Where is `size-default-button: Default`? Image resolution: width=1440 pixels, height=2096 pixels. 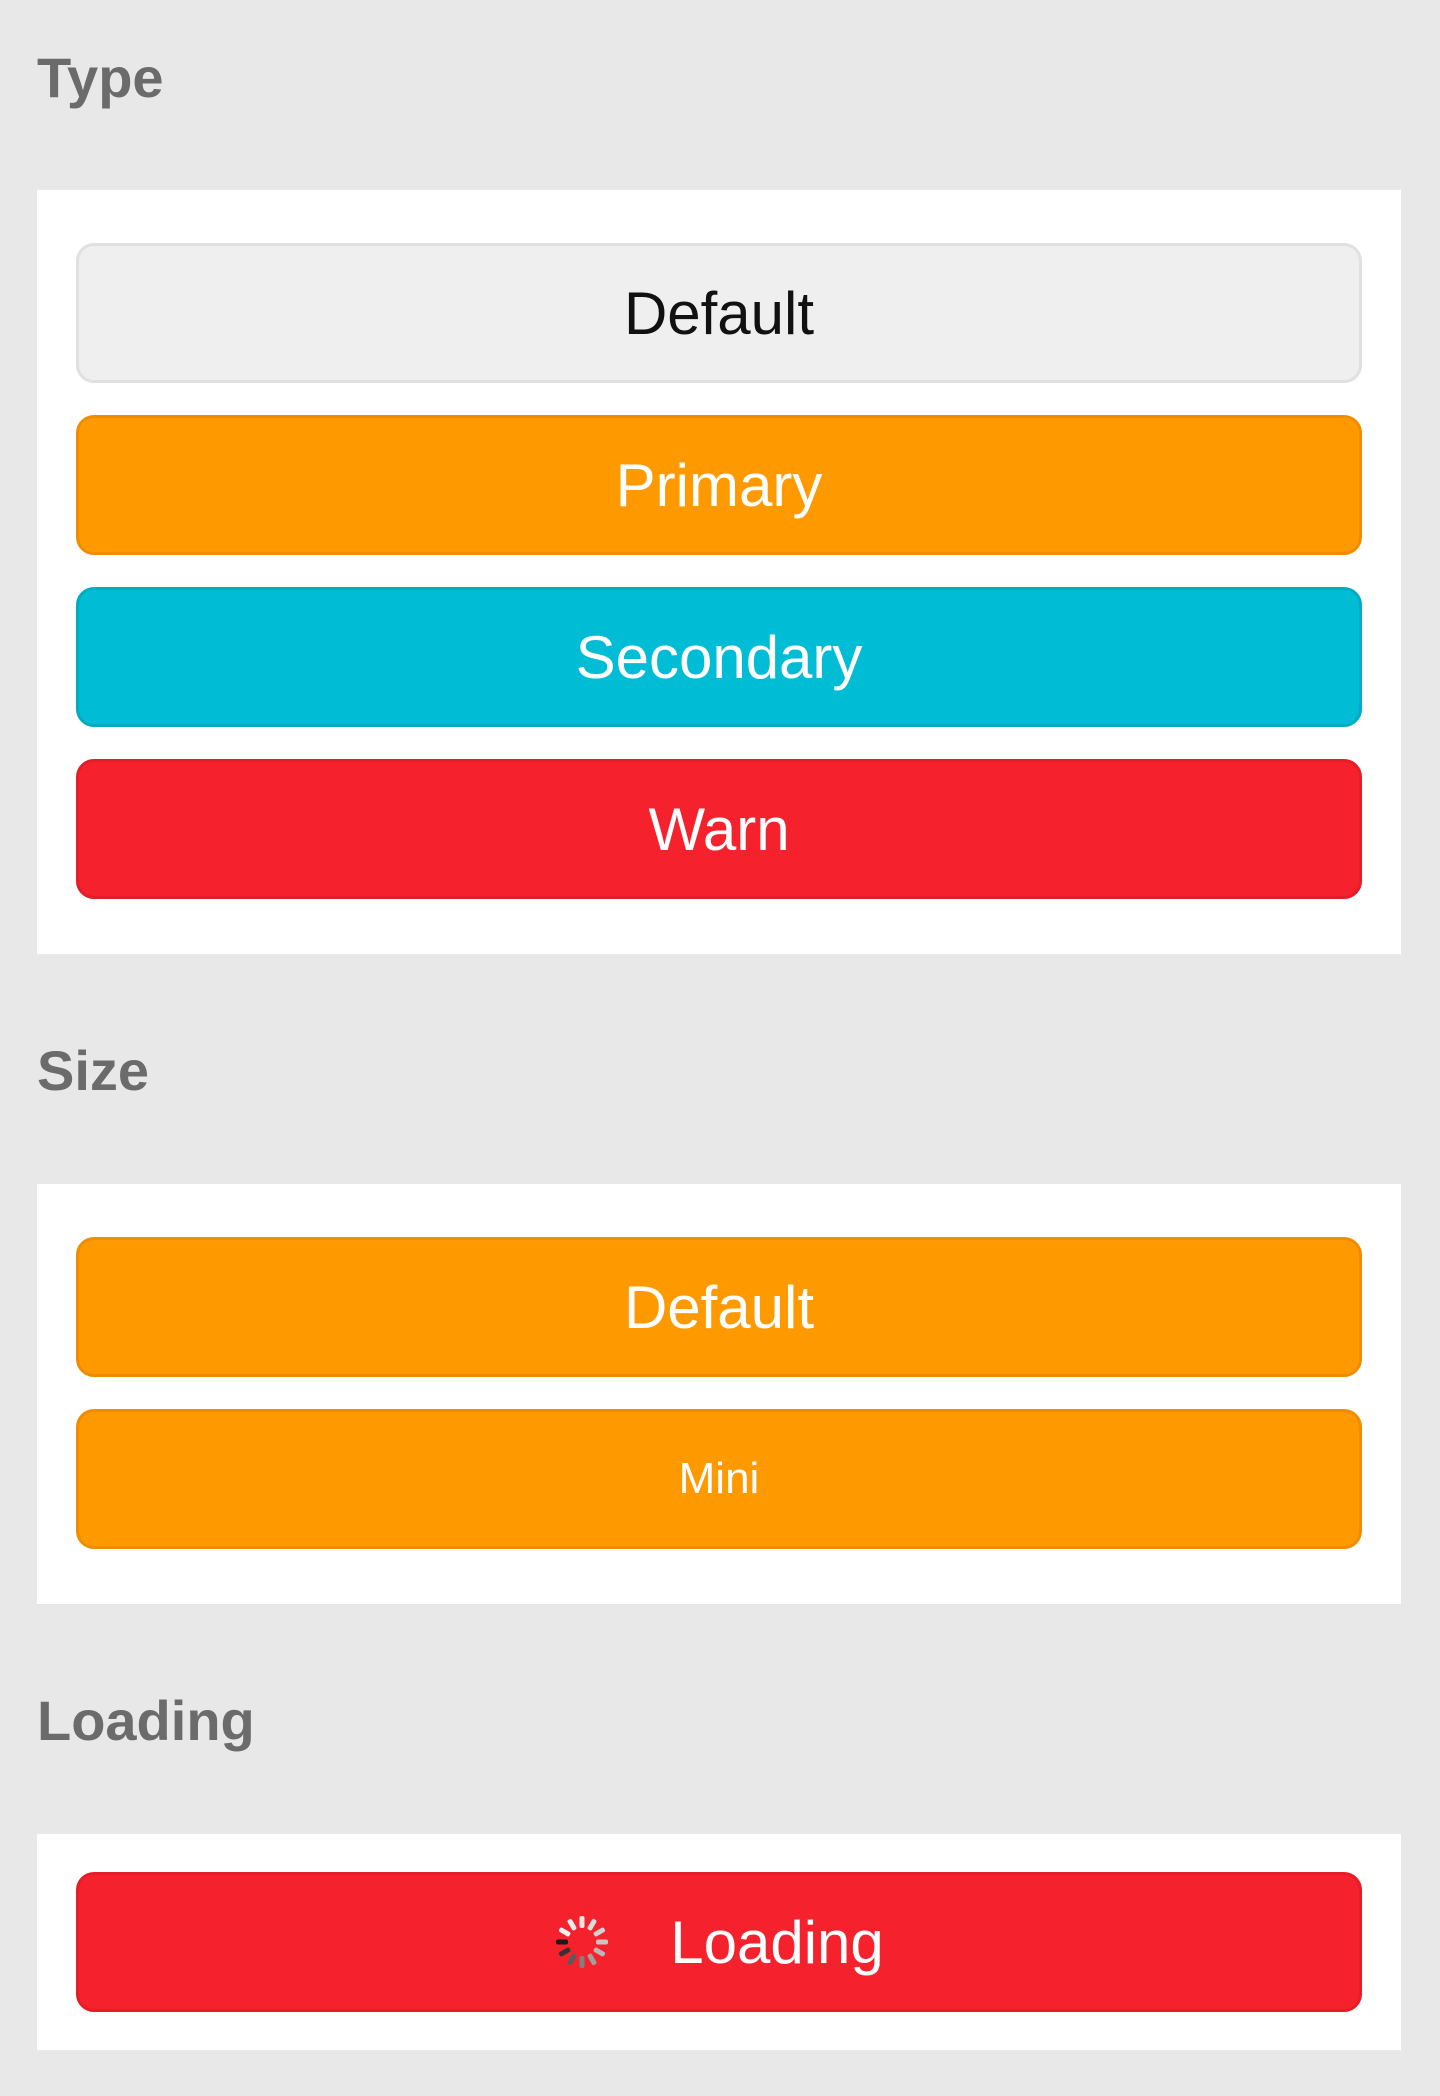
size-default-button: Default is located at coordinates (719, 1307).